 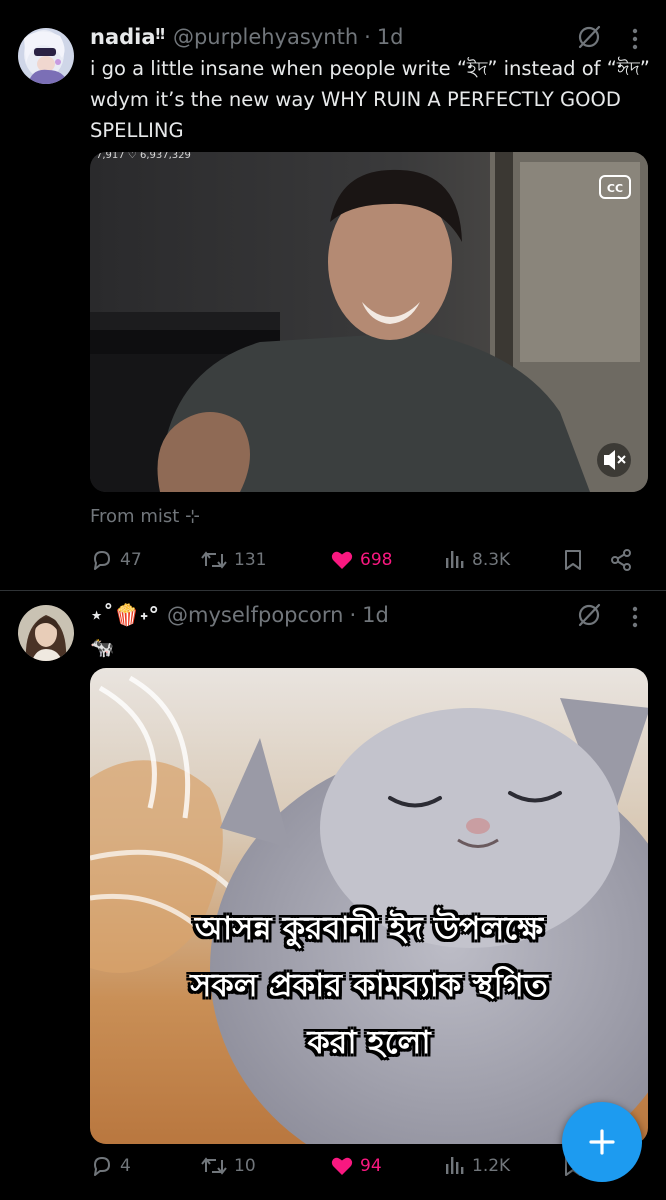 What do you see at coordinates (131, 560) in the screenshot?
I see `reply-count: 47` at bounding box center [131, 560].